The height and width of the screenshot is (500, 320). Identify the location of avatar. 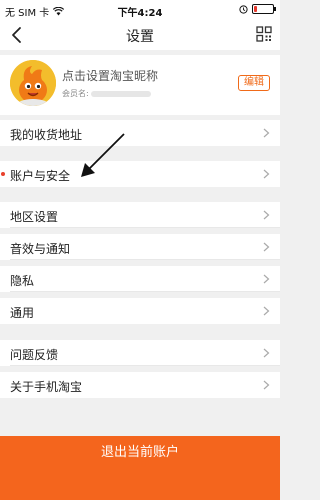
(33, 83).